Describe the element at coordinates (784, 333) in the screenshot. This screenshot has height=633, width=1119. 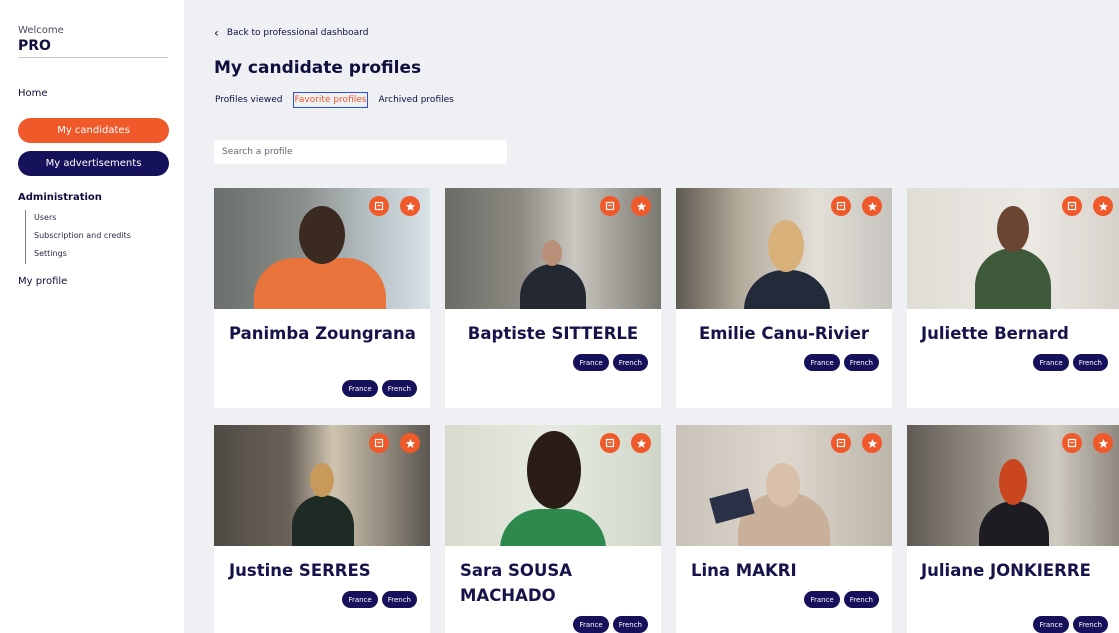
I see `candidate-name: Emilie Canu-Rivier` at that location.